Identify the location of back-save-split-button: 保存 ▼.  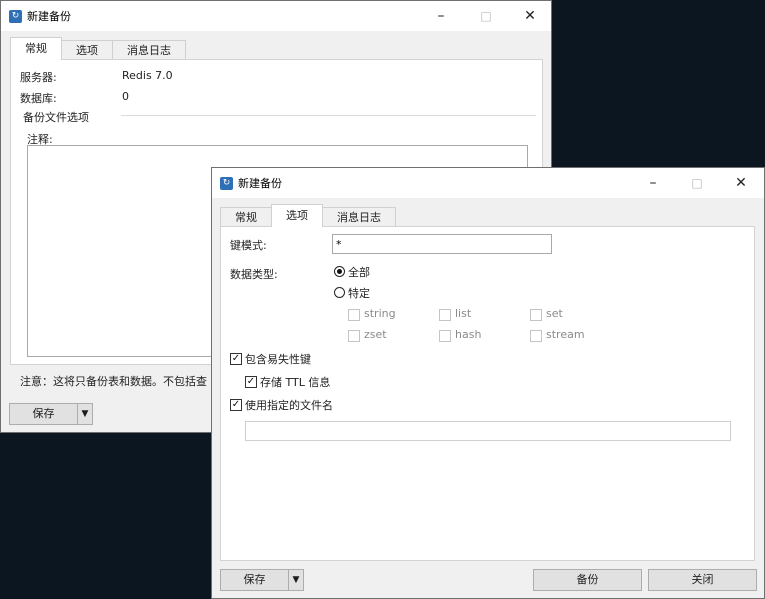
(51, 414).